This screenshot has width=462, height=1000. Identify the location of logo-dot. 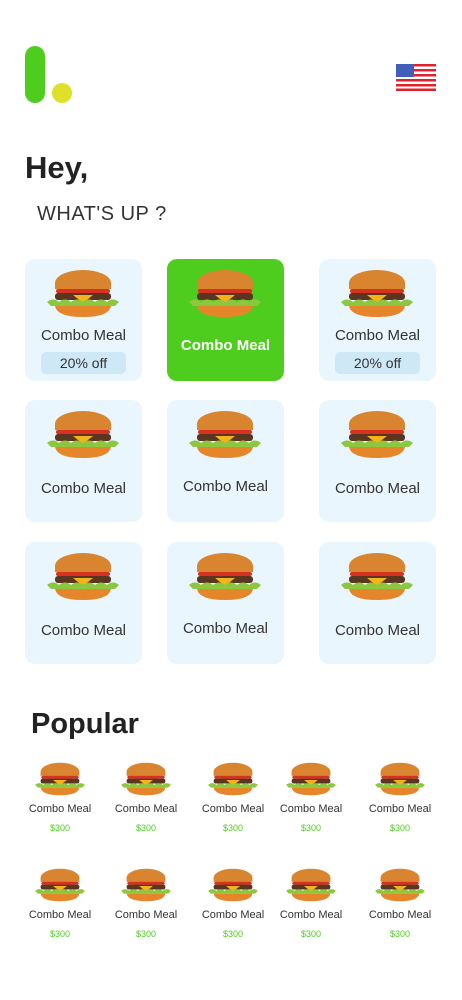
(62, 93).